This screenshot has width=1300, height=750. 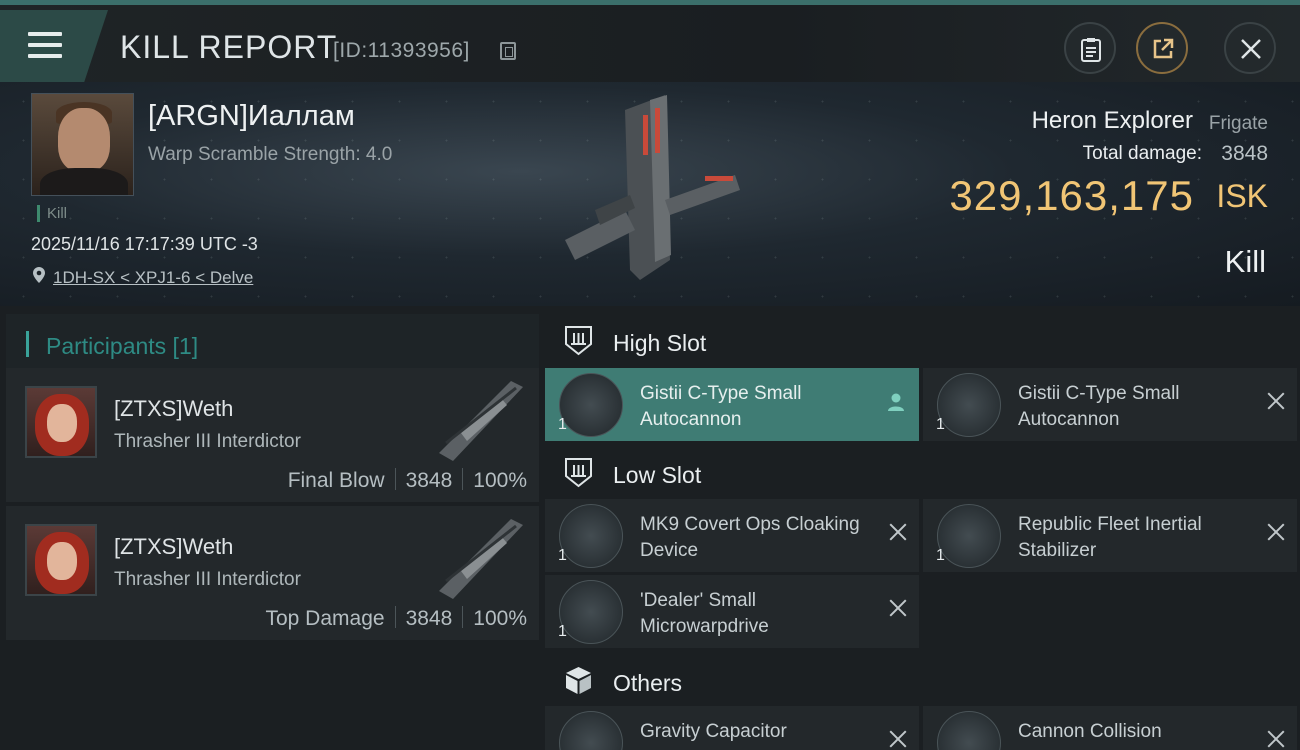 I want to click on module-name: MK9 Covert Ops Cloaking Device, so click(x=750, y=537).